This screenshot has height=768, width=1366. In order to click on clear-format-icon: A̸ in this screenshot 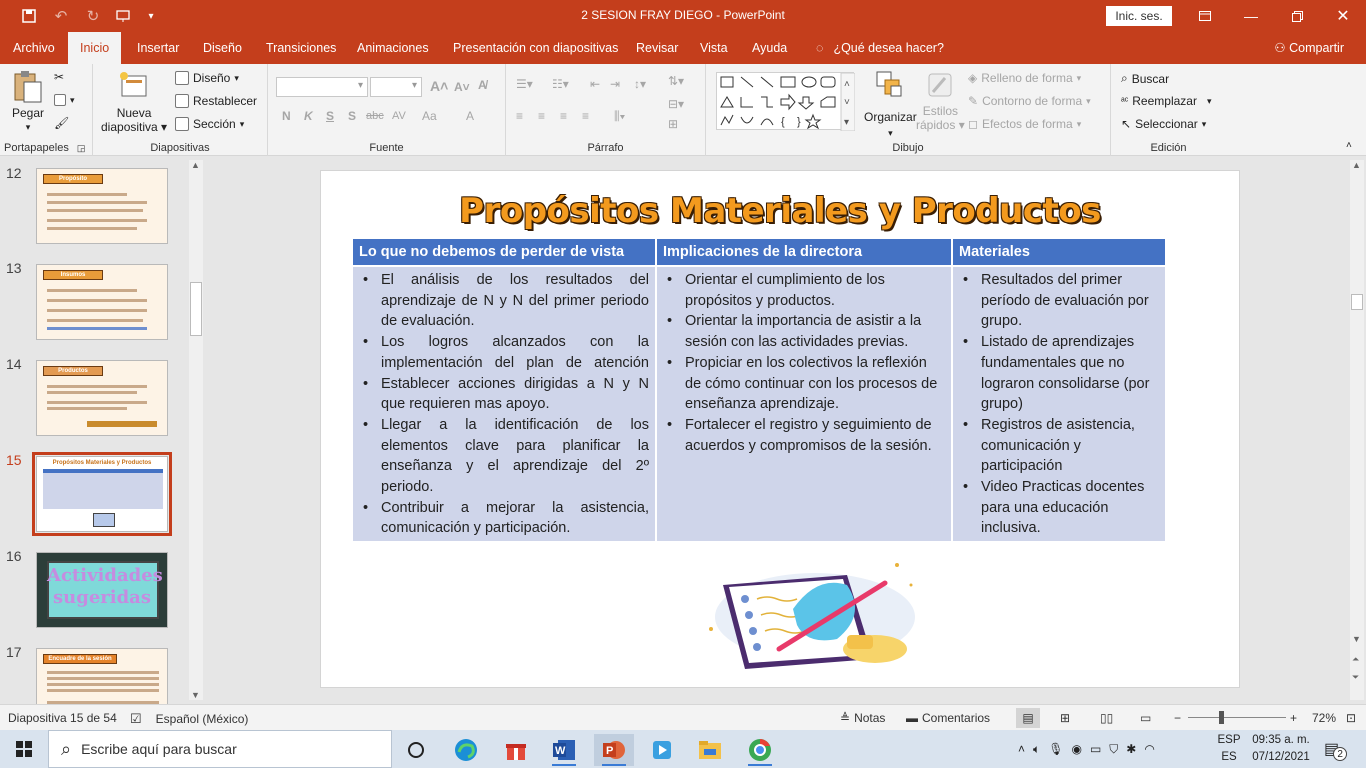, I will do `click(482, 85)`.